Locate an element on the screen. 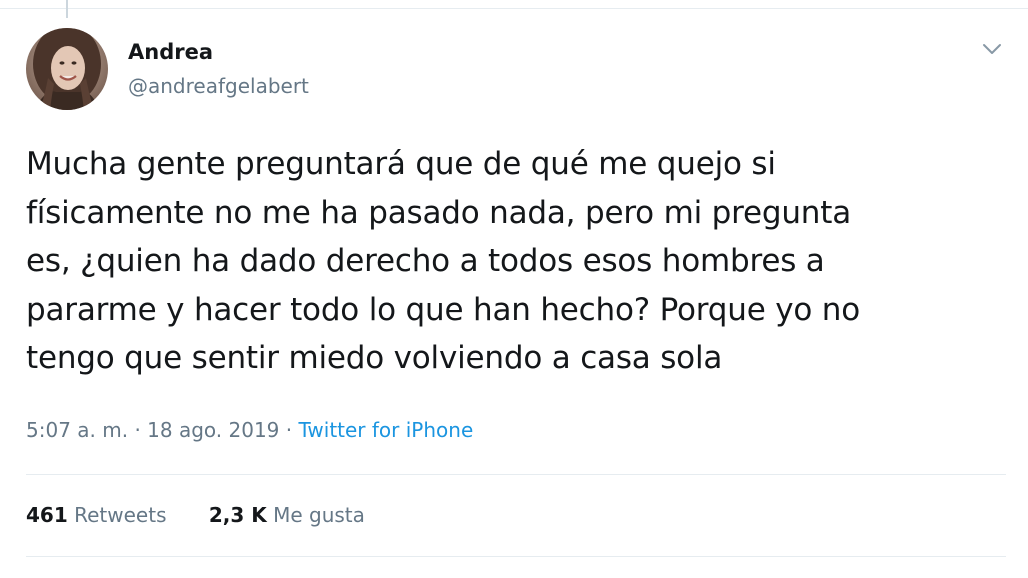  tweet-stats: 461 Retweets 2,3 K Me gusta is located at coordinates (213, 515).